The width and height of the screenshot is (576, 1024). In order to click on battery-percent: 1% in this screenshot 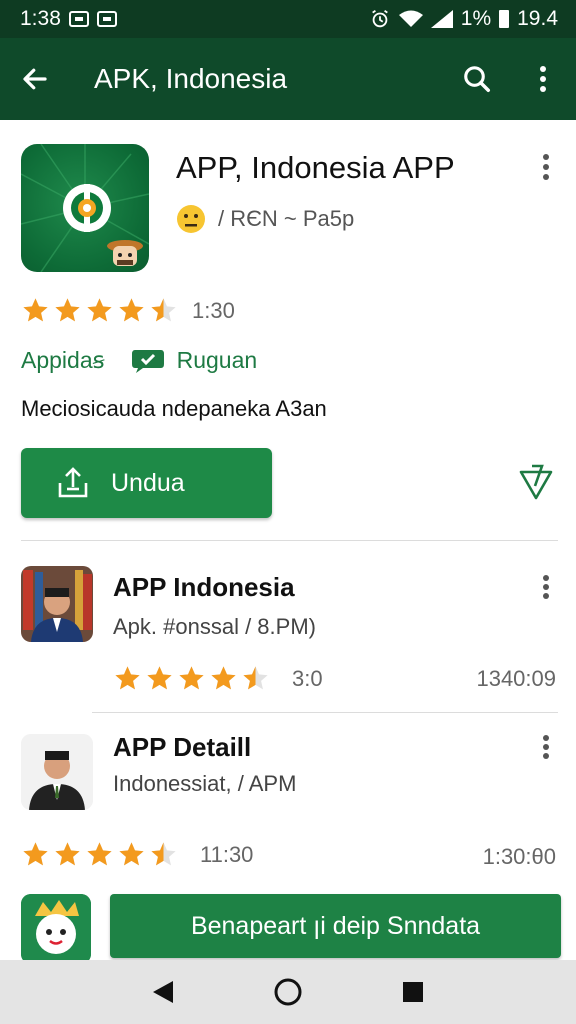, I will do `click(476, 18)`.